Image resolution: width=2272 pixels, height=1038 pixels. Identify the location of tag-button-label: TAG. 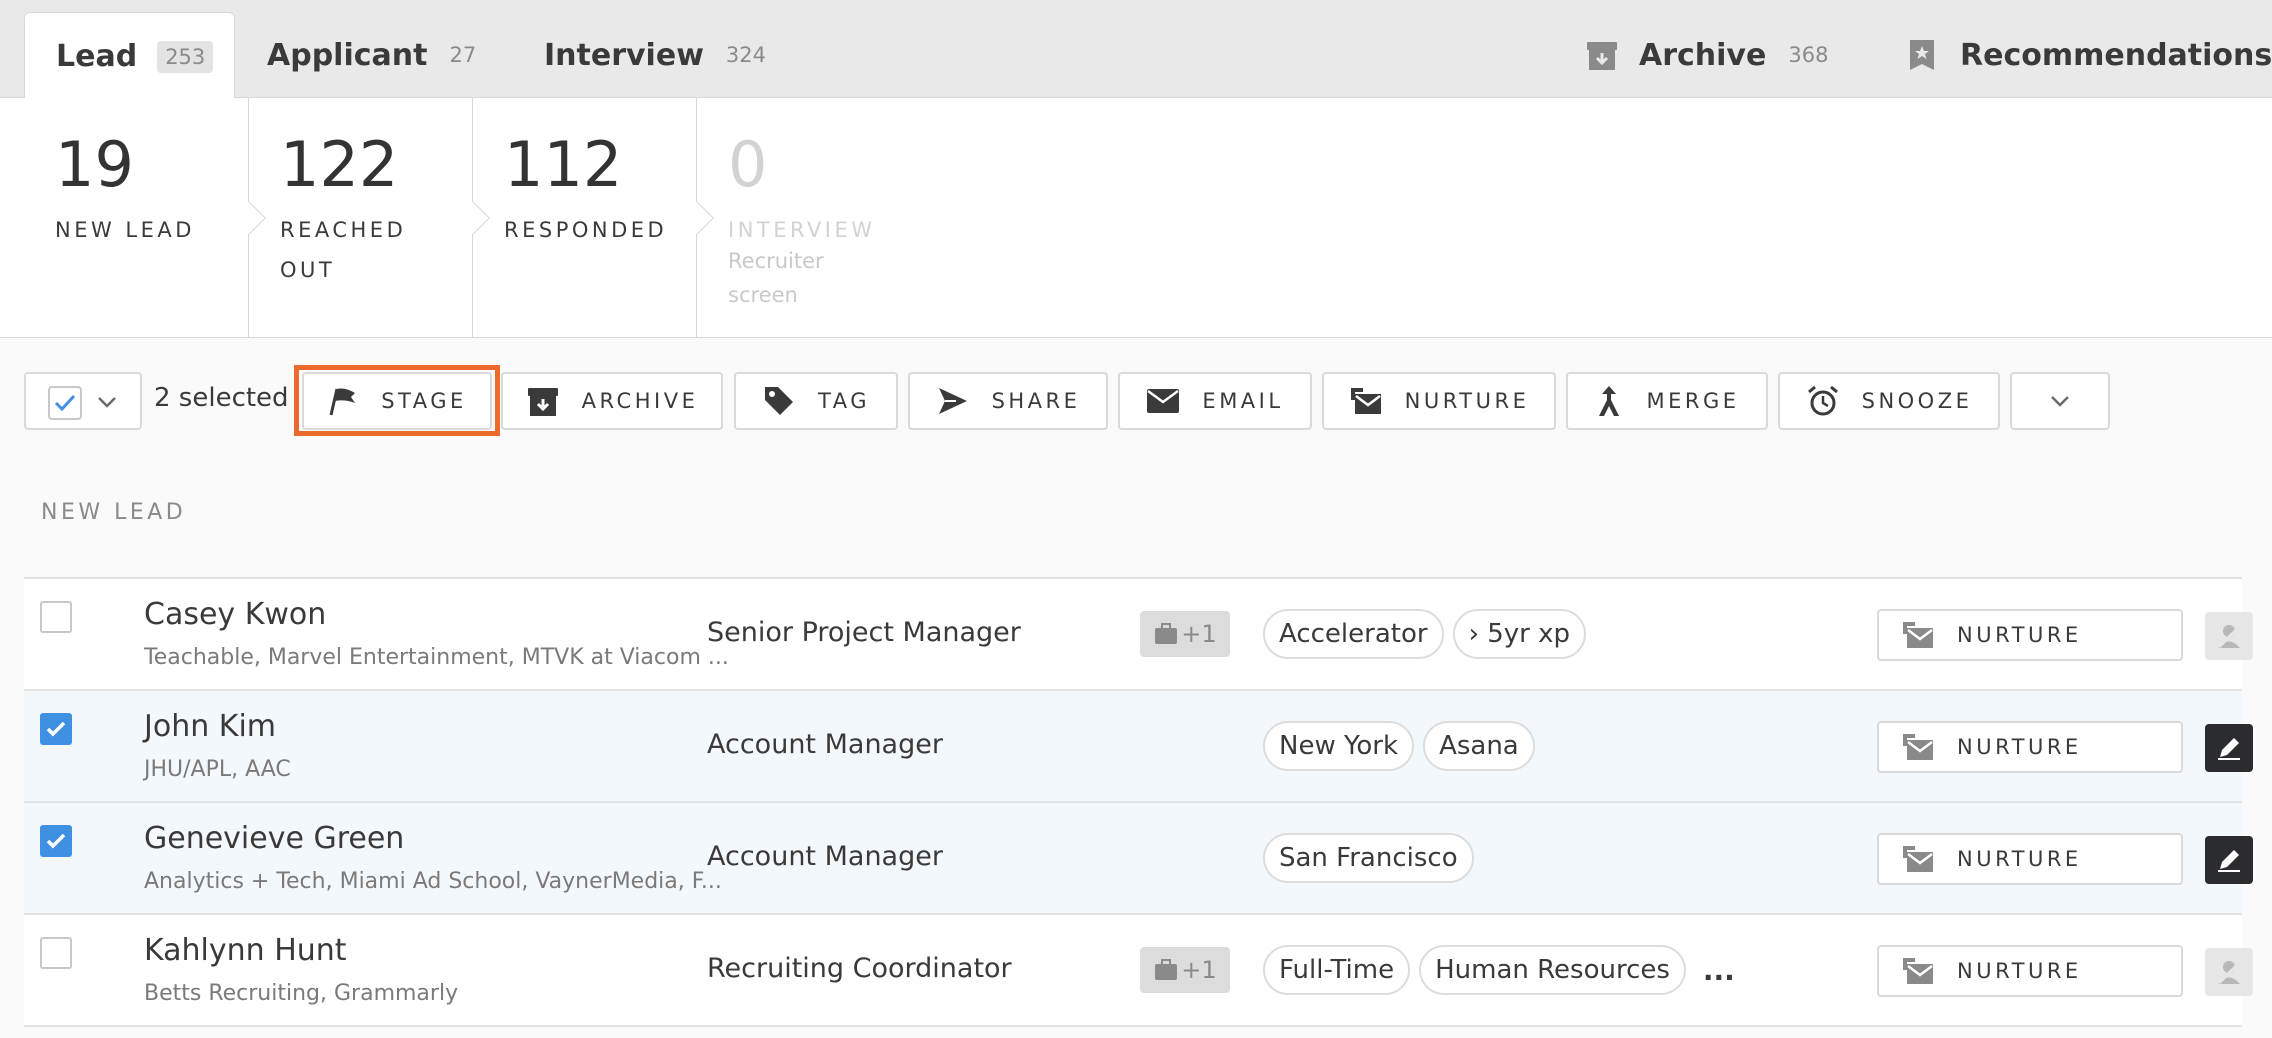
(844, 401).